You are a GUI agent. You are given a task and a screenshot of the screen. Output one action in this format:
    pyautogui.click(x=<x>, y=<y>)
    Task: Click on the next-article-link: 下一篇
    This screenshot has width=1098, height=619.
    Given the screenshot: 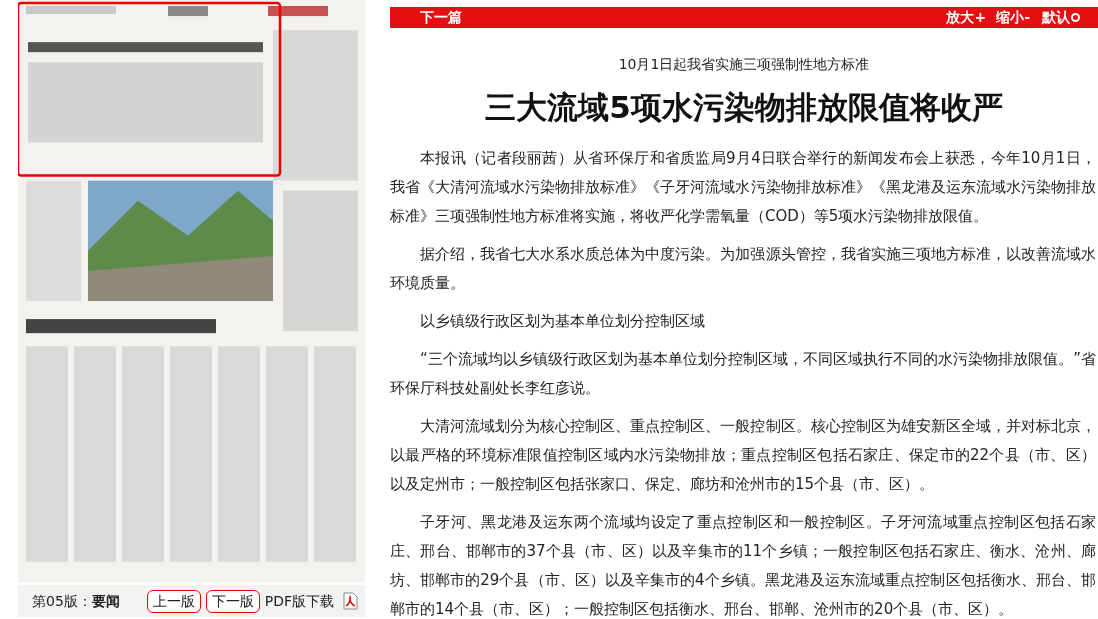 What is the action you would take?
    pyautogui.click(x=441, y=17)
    